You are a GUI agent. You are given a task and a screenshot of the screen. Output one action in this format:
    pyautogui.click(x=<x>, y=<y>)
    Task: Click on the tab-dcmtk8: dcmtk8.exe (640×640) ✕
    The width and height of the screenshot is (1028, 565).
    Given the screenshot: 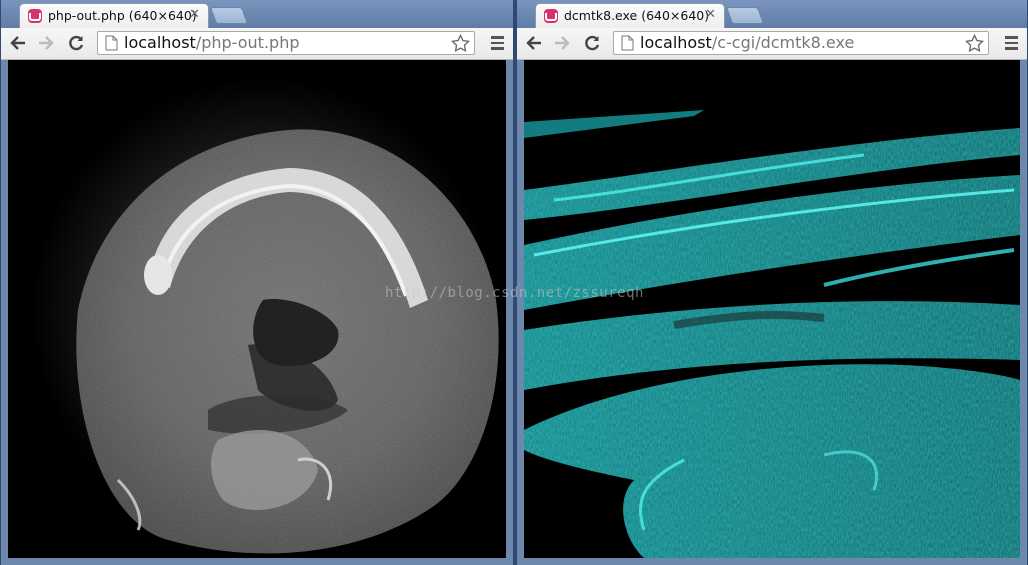 What is the action you would take?
    pyautogui.click(x=630, y=15)
    